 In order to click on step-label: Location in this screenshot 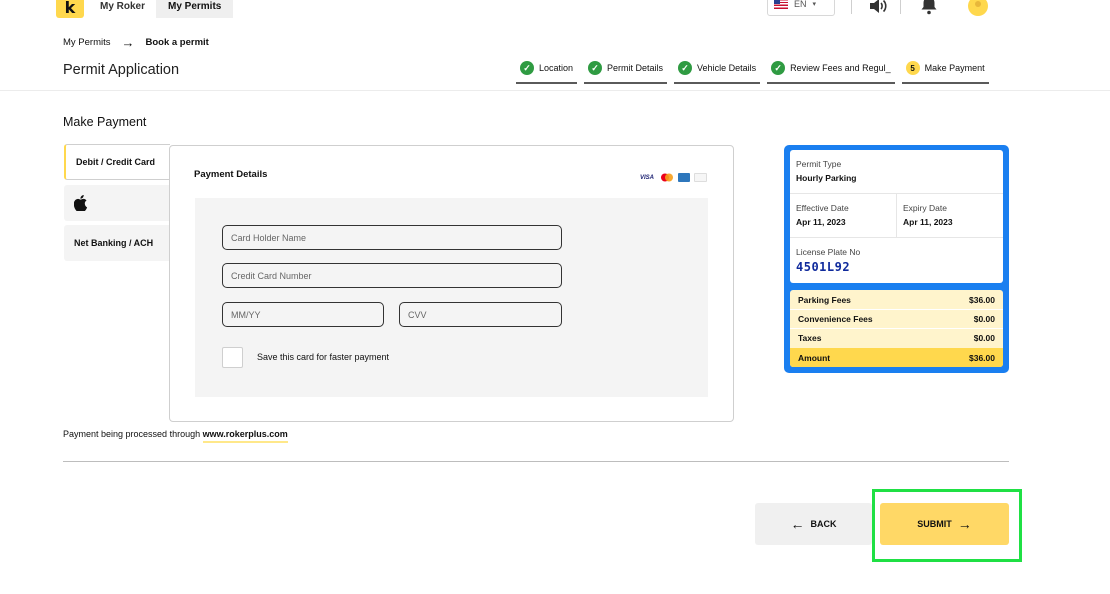, I will do `click(556, 68)`.